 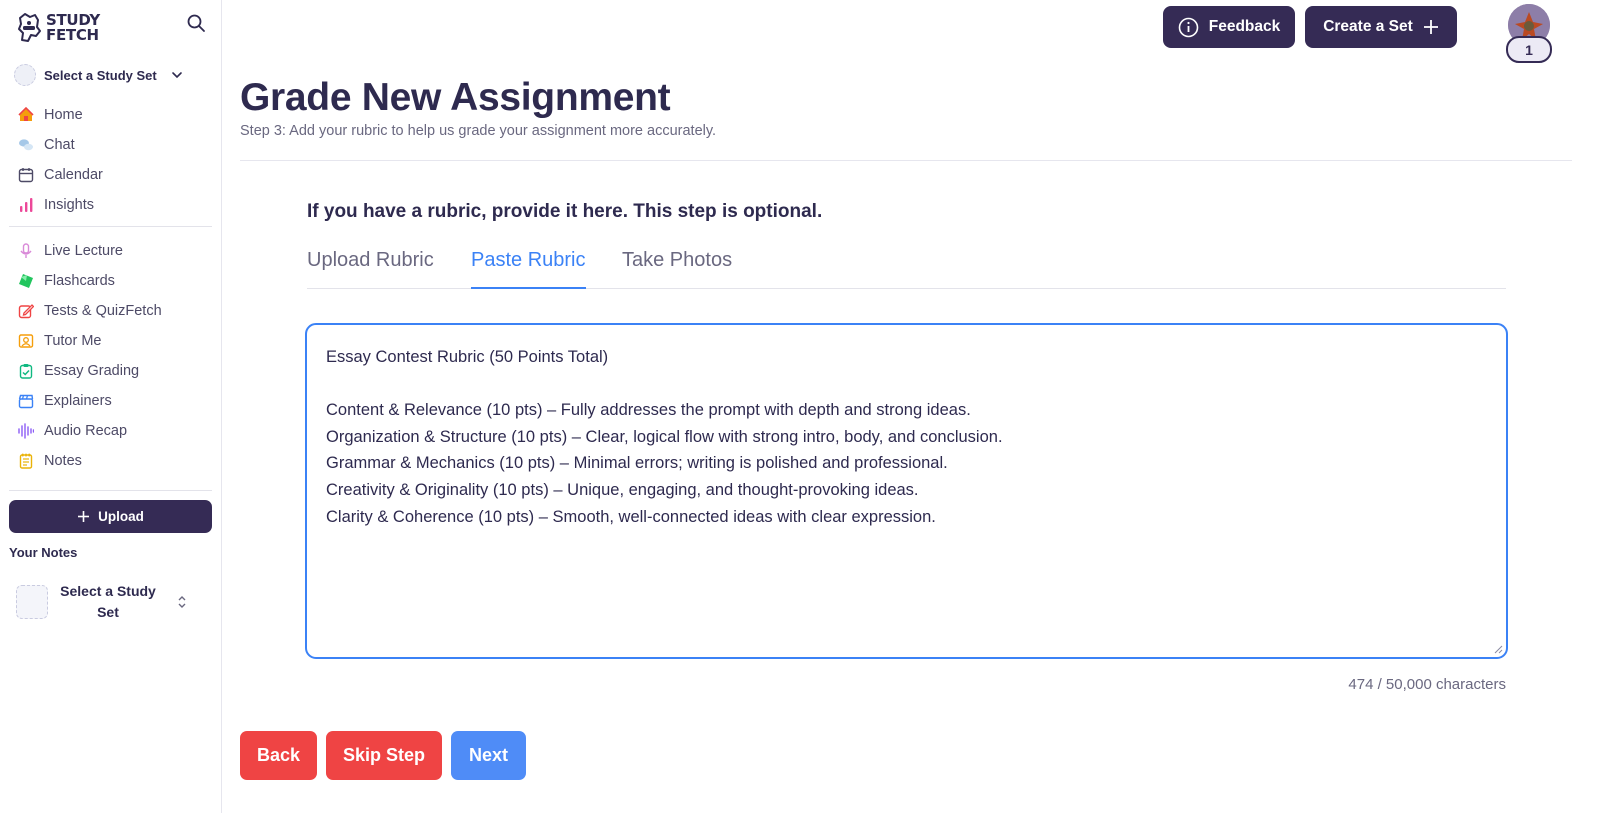 What do you see at coordinates (1427, 684) in the screenshot?
I see `character-count: 474 / 50,000 characters` at bounding box center [1427, 684].